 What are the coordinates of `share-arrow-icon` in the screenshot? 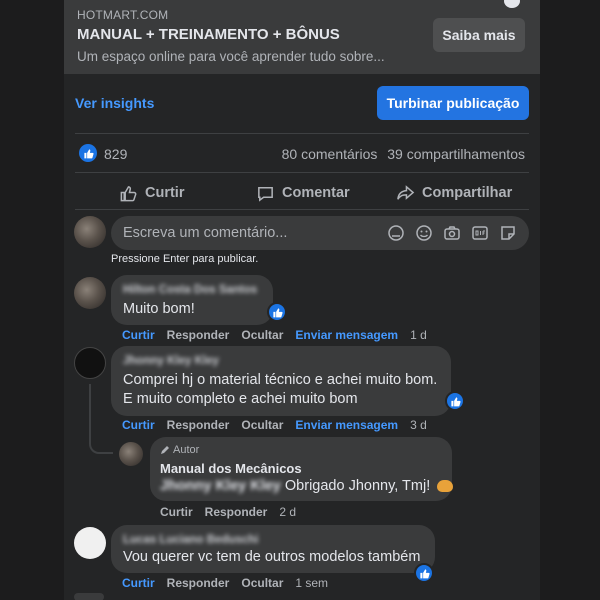 It's located at (406, 192).